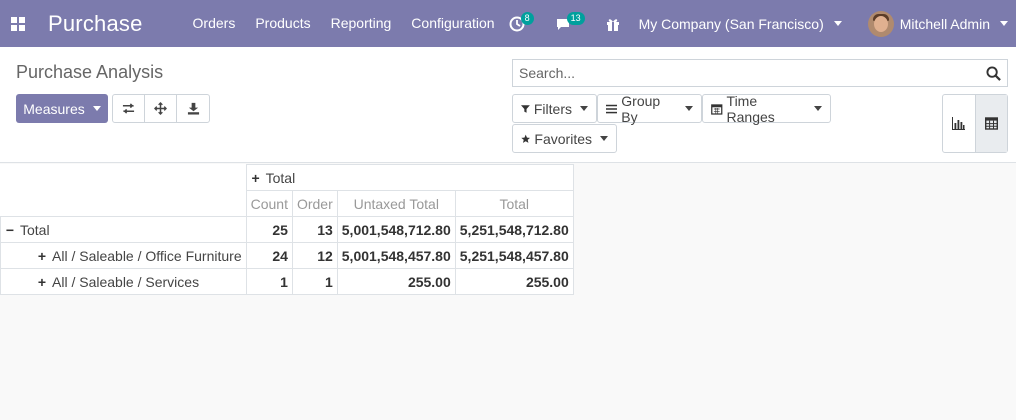  I want to click on row-label: All / Saleable / Services, so click(126, 281).